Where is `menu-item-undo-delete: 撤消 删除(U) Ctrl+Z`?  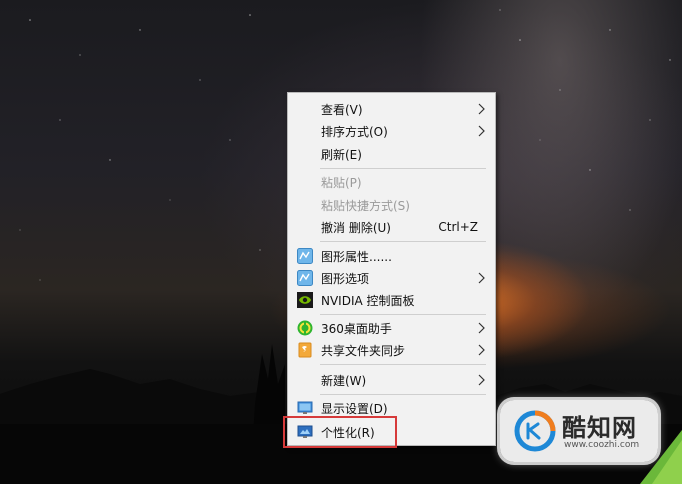 menu-item-undo-delete: 撤消 删除(U) Ctrl+Z is located at coordinates (391, 227).